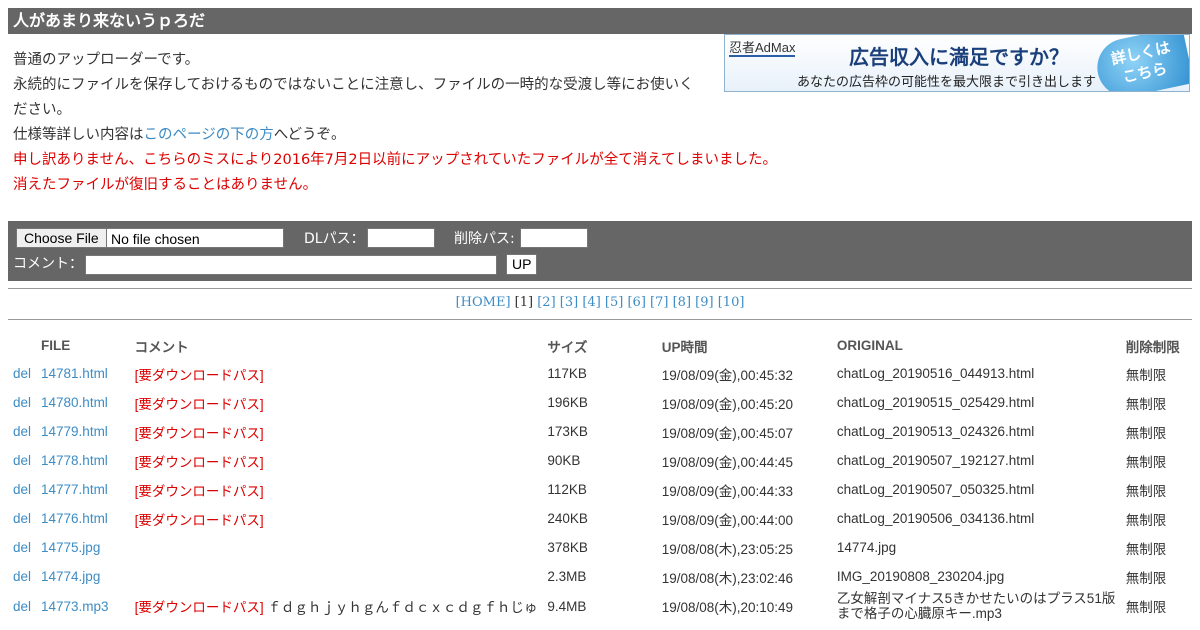 The height and width of the screenshot is (630, 1200). I want to click on uptime-cell: 19/08/09(金),00:44:45, so click(727, 462).